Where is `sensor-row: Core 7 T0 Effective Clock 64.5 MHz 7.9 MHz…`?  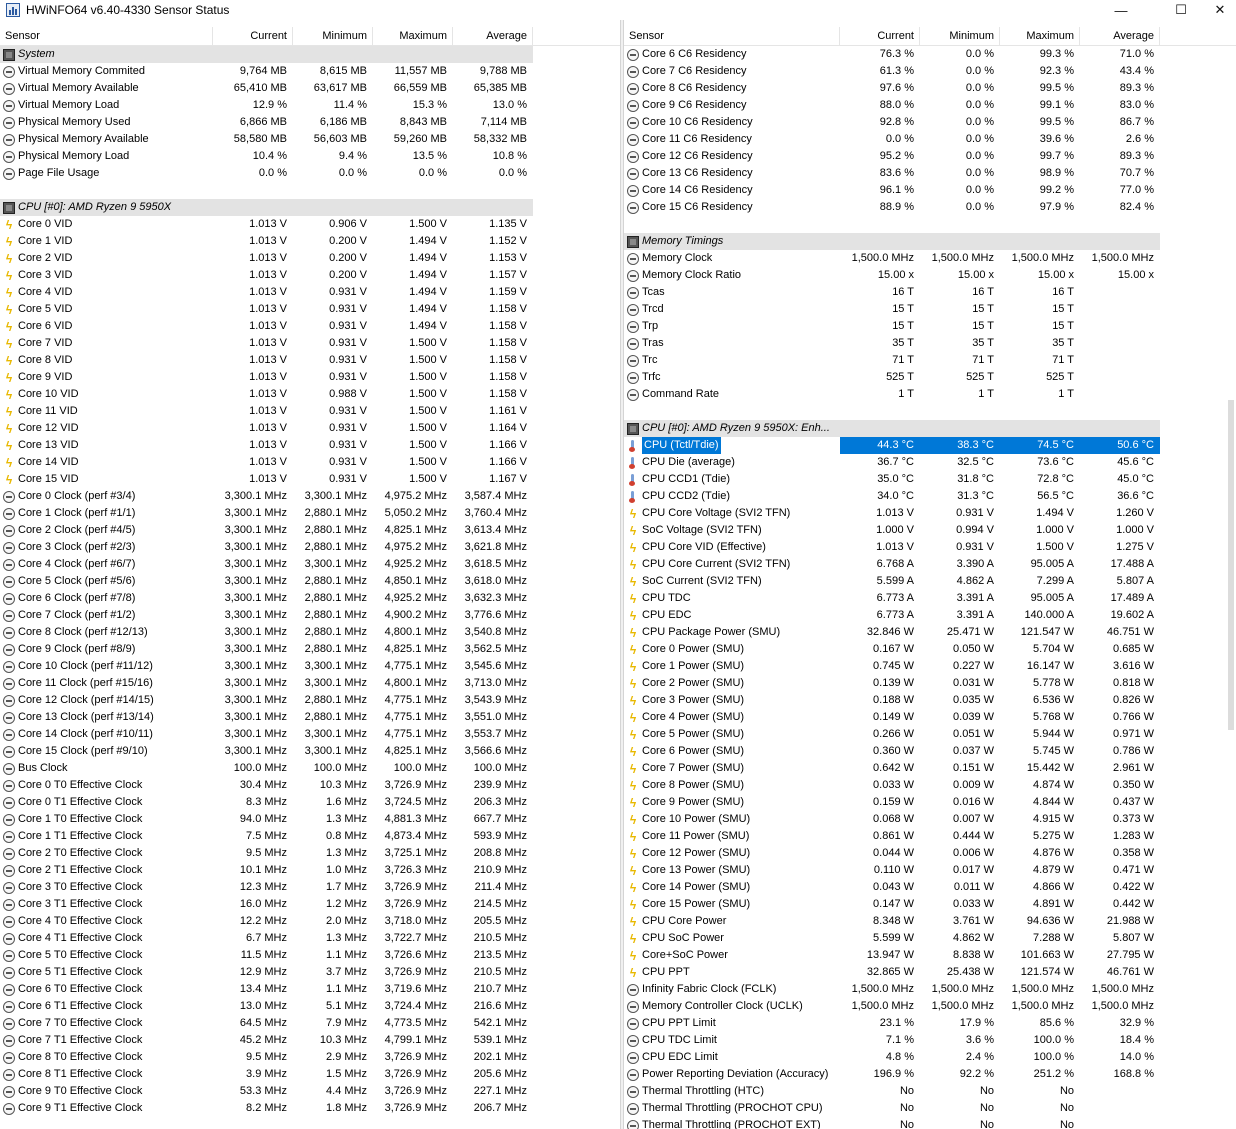
sensor-row: Core 7 T0 Effective Clock 64.5 MHz 7.9 MHz… is located at coordinates (310, 1023).